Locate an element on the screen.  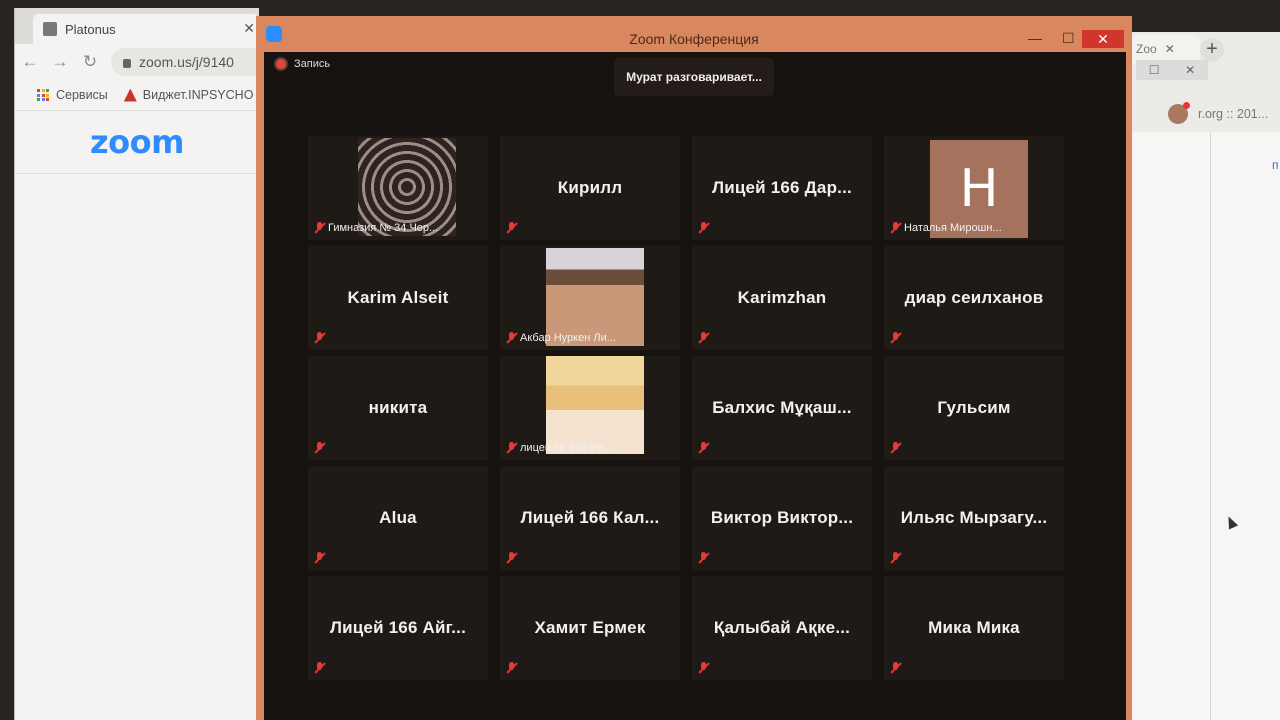
zoom-titlebar: Zoom Конференция — ☐ ✕ is located at coordinates (694, 34).